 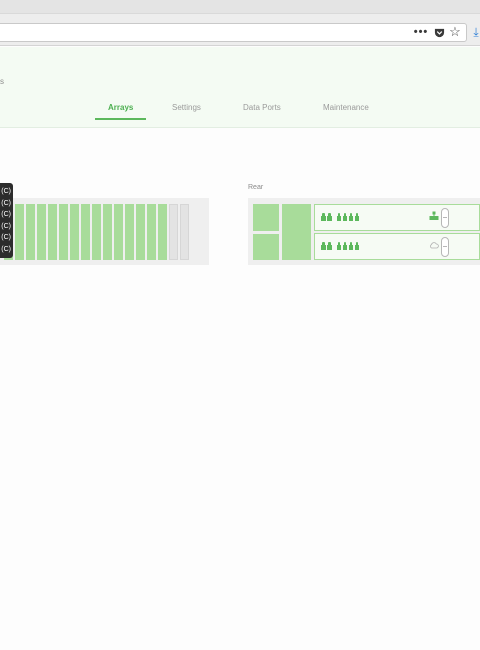 I want to click on more-dots-icon: •••, so click(x=421, y=32).